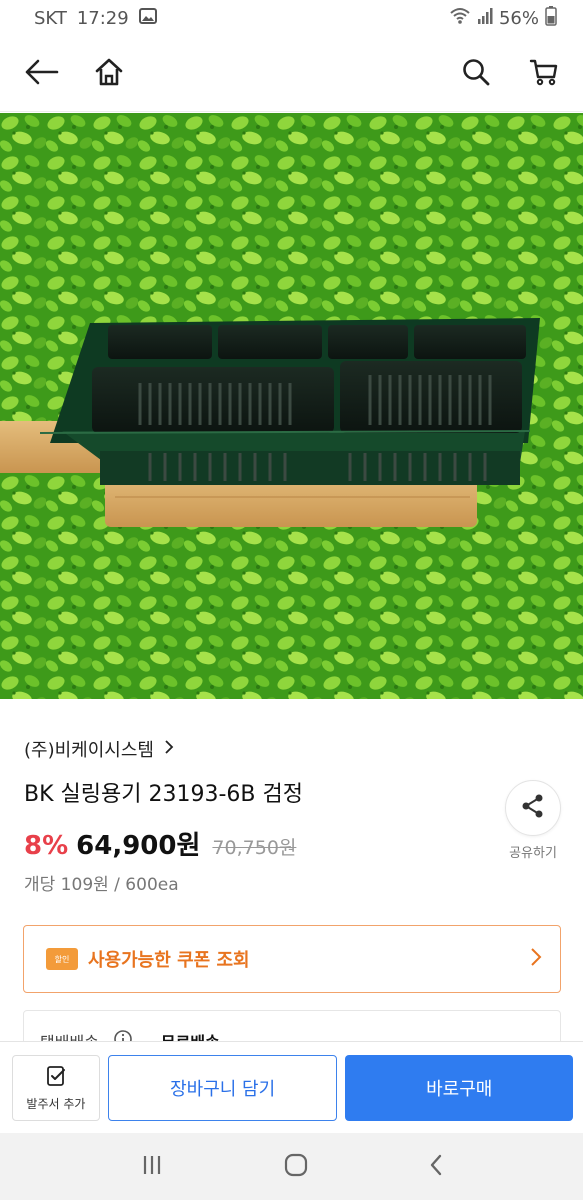 The width and height of the screenshot is (583, 1200). What do you see at coordinates (101, 885) in the screenshot?
I see `unit-price: 개당 109원 / 600ea` at bounding box center [101, 885].